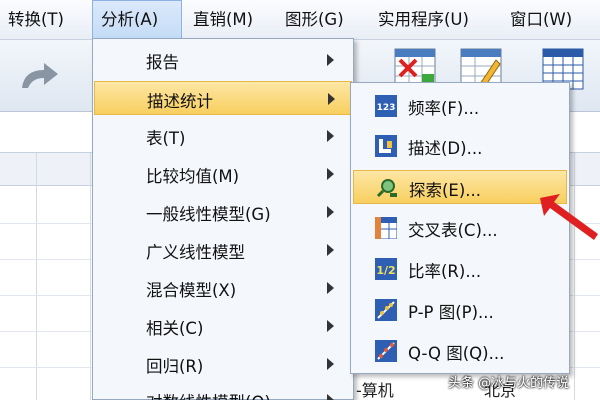 This screenshot has width=600, height=400. Describe the element at coordinates (223, 364) in the screenshot. I see `menu-item-regression: 回归(R)` at that location.